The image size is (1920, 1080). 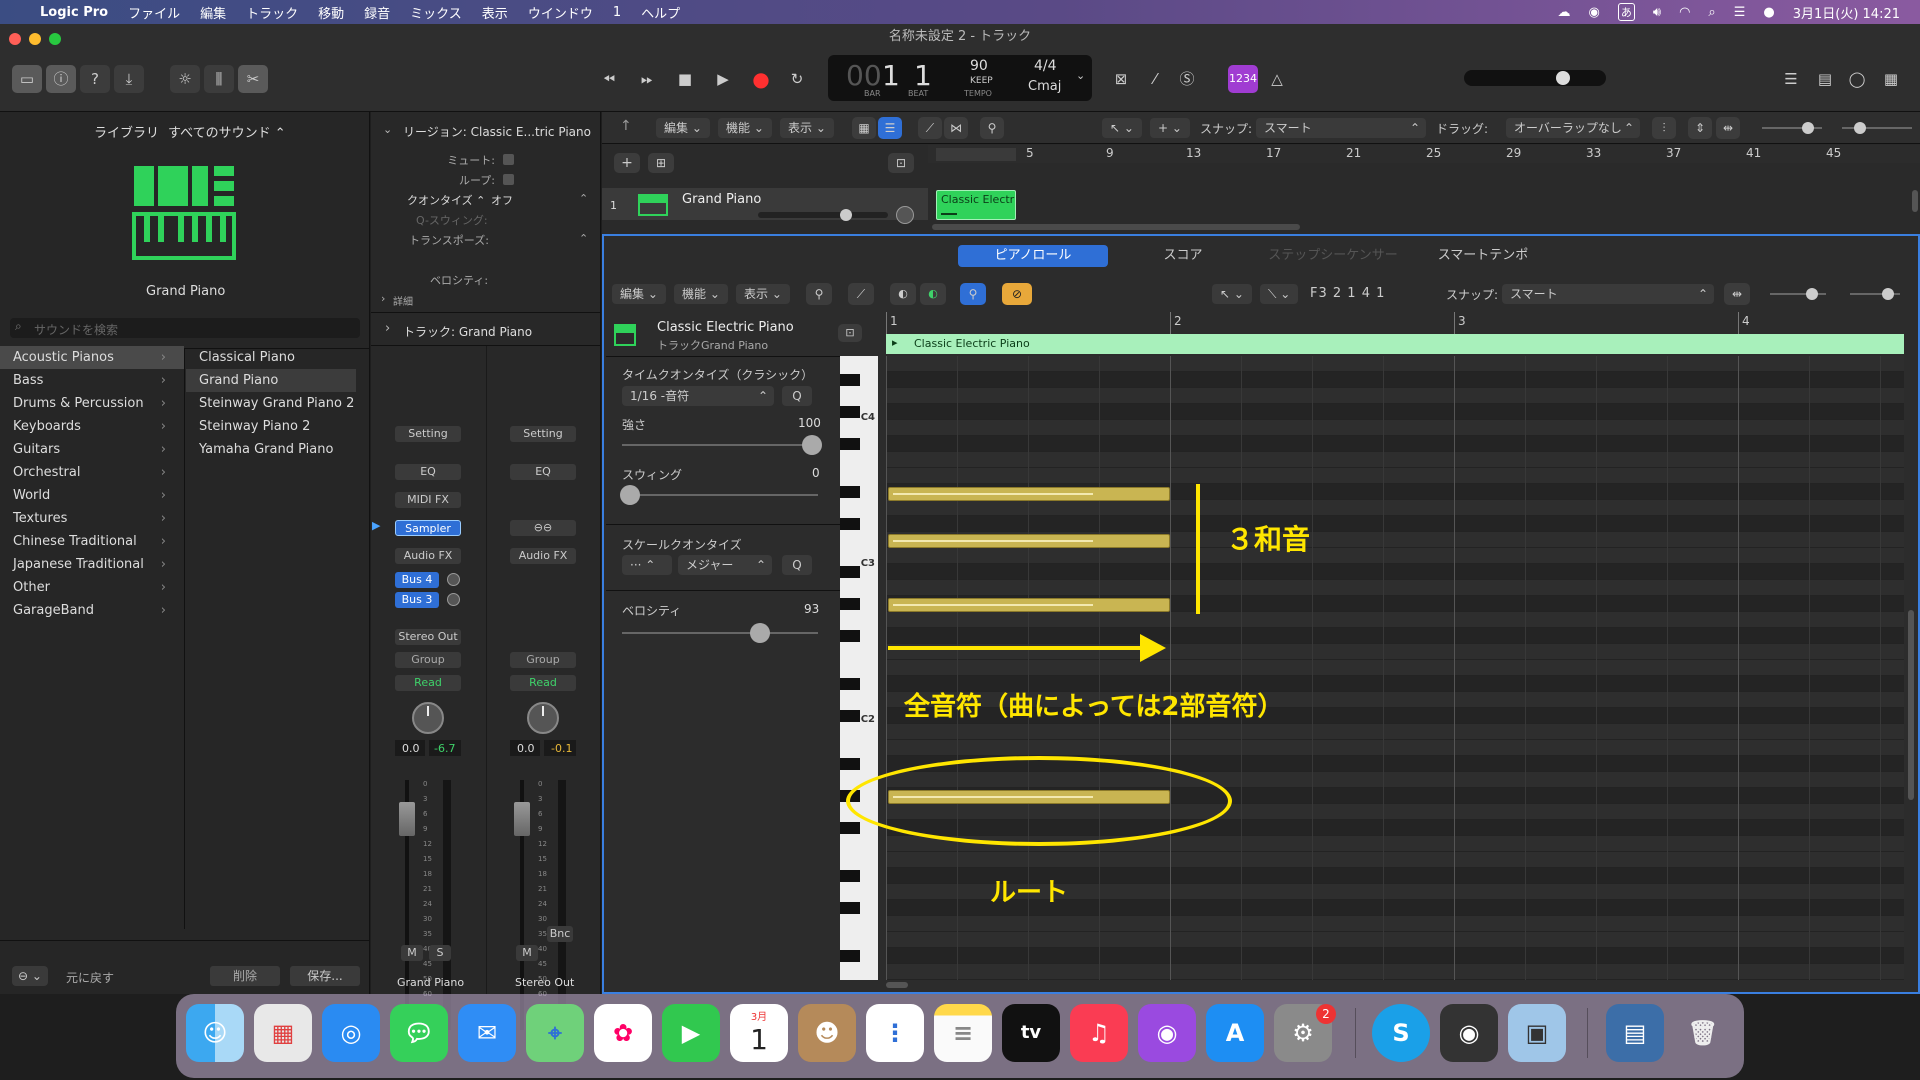 What do you see at coordinates (1170, 128) in the screenshot?
I see `pencil-tool-menu: + ⌄` at bounding box center [1170, 128].